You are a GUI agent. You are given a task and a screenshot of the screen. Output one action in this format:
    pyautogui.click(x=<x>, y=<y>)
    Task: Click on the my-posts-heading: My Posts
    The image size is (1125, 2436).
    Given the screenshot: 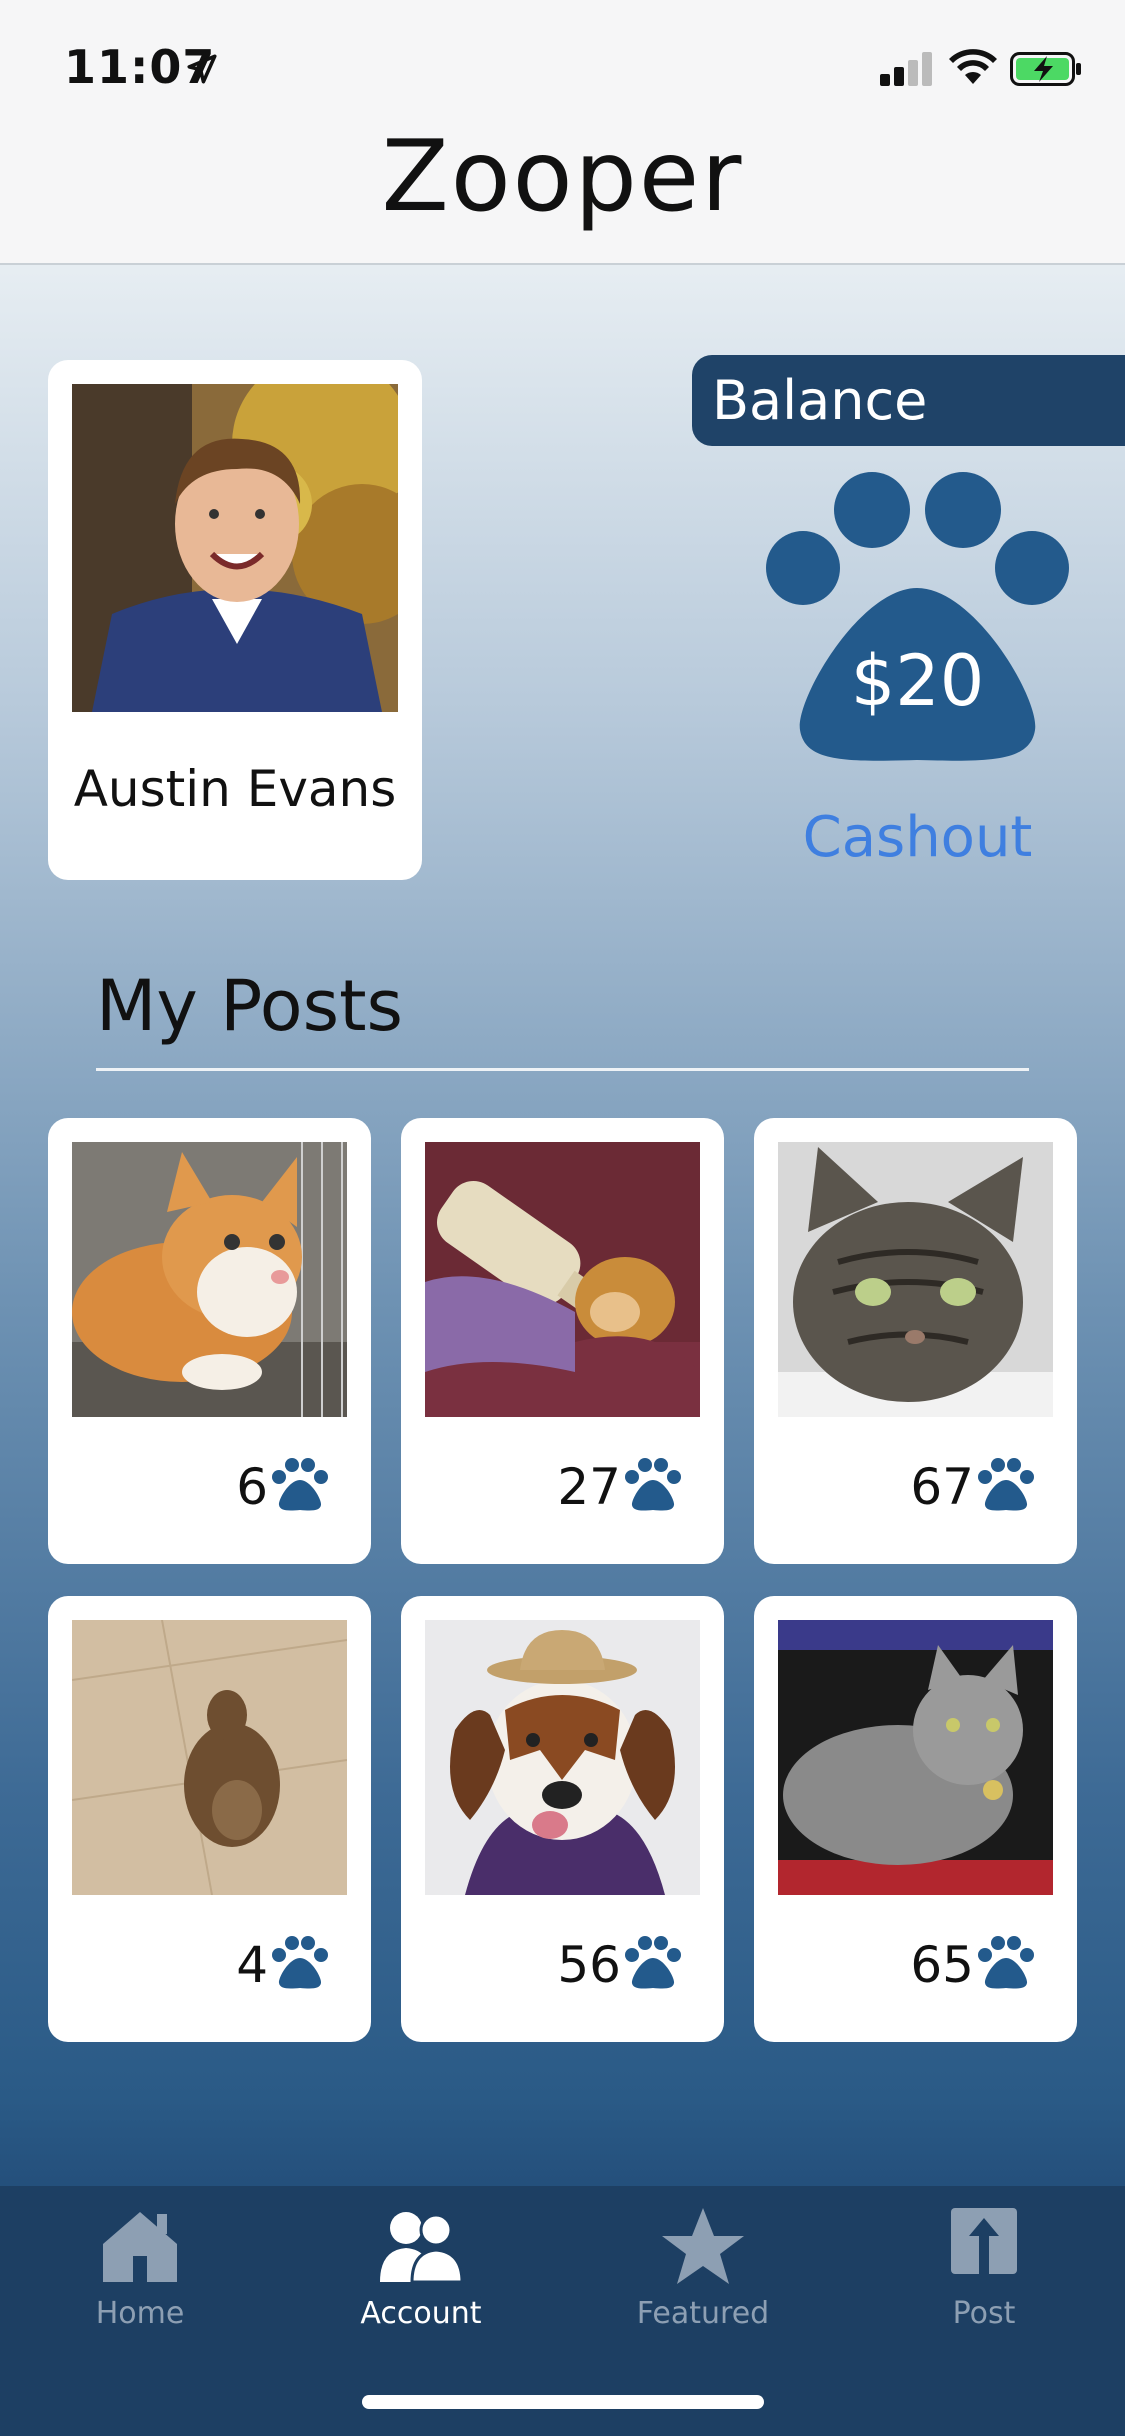 What is the action you would take?
    pyautogui.click(x=250, y=1006)
    